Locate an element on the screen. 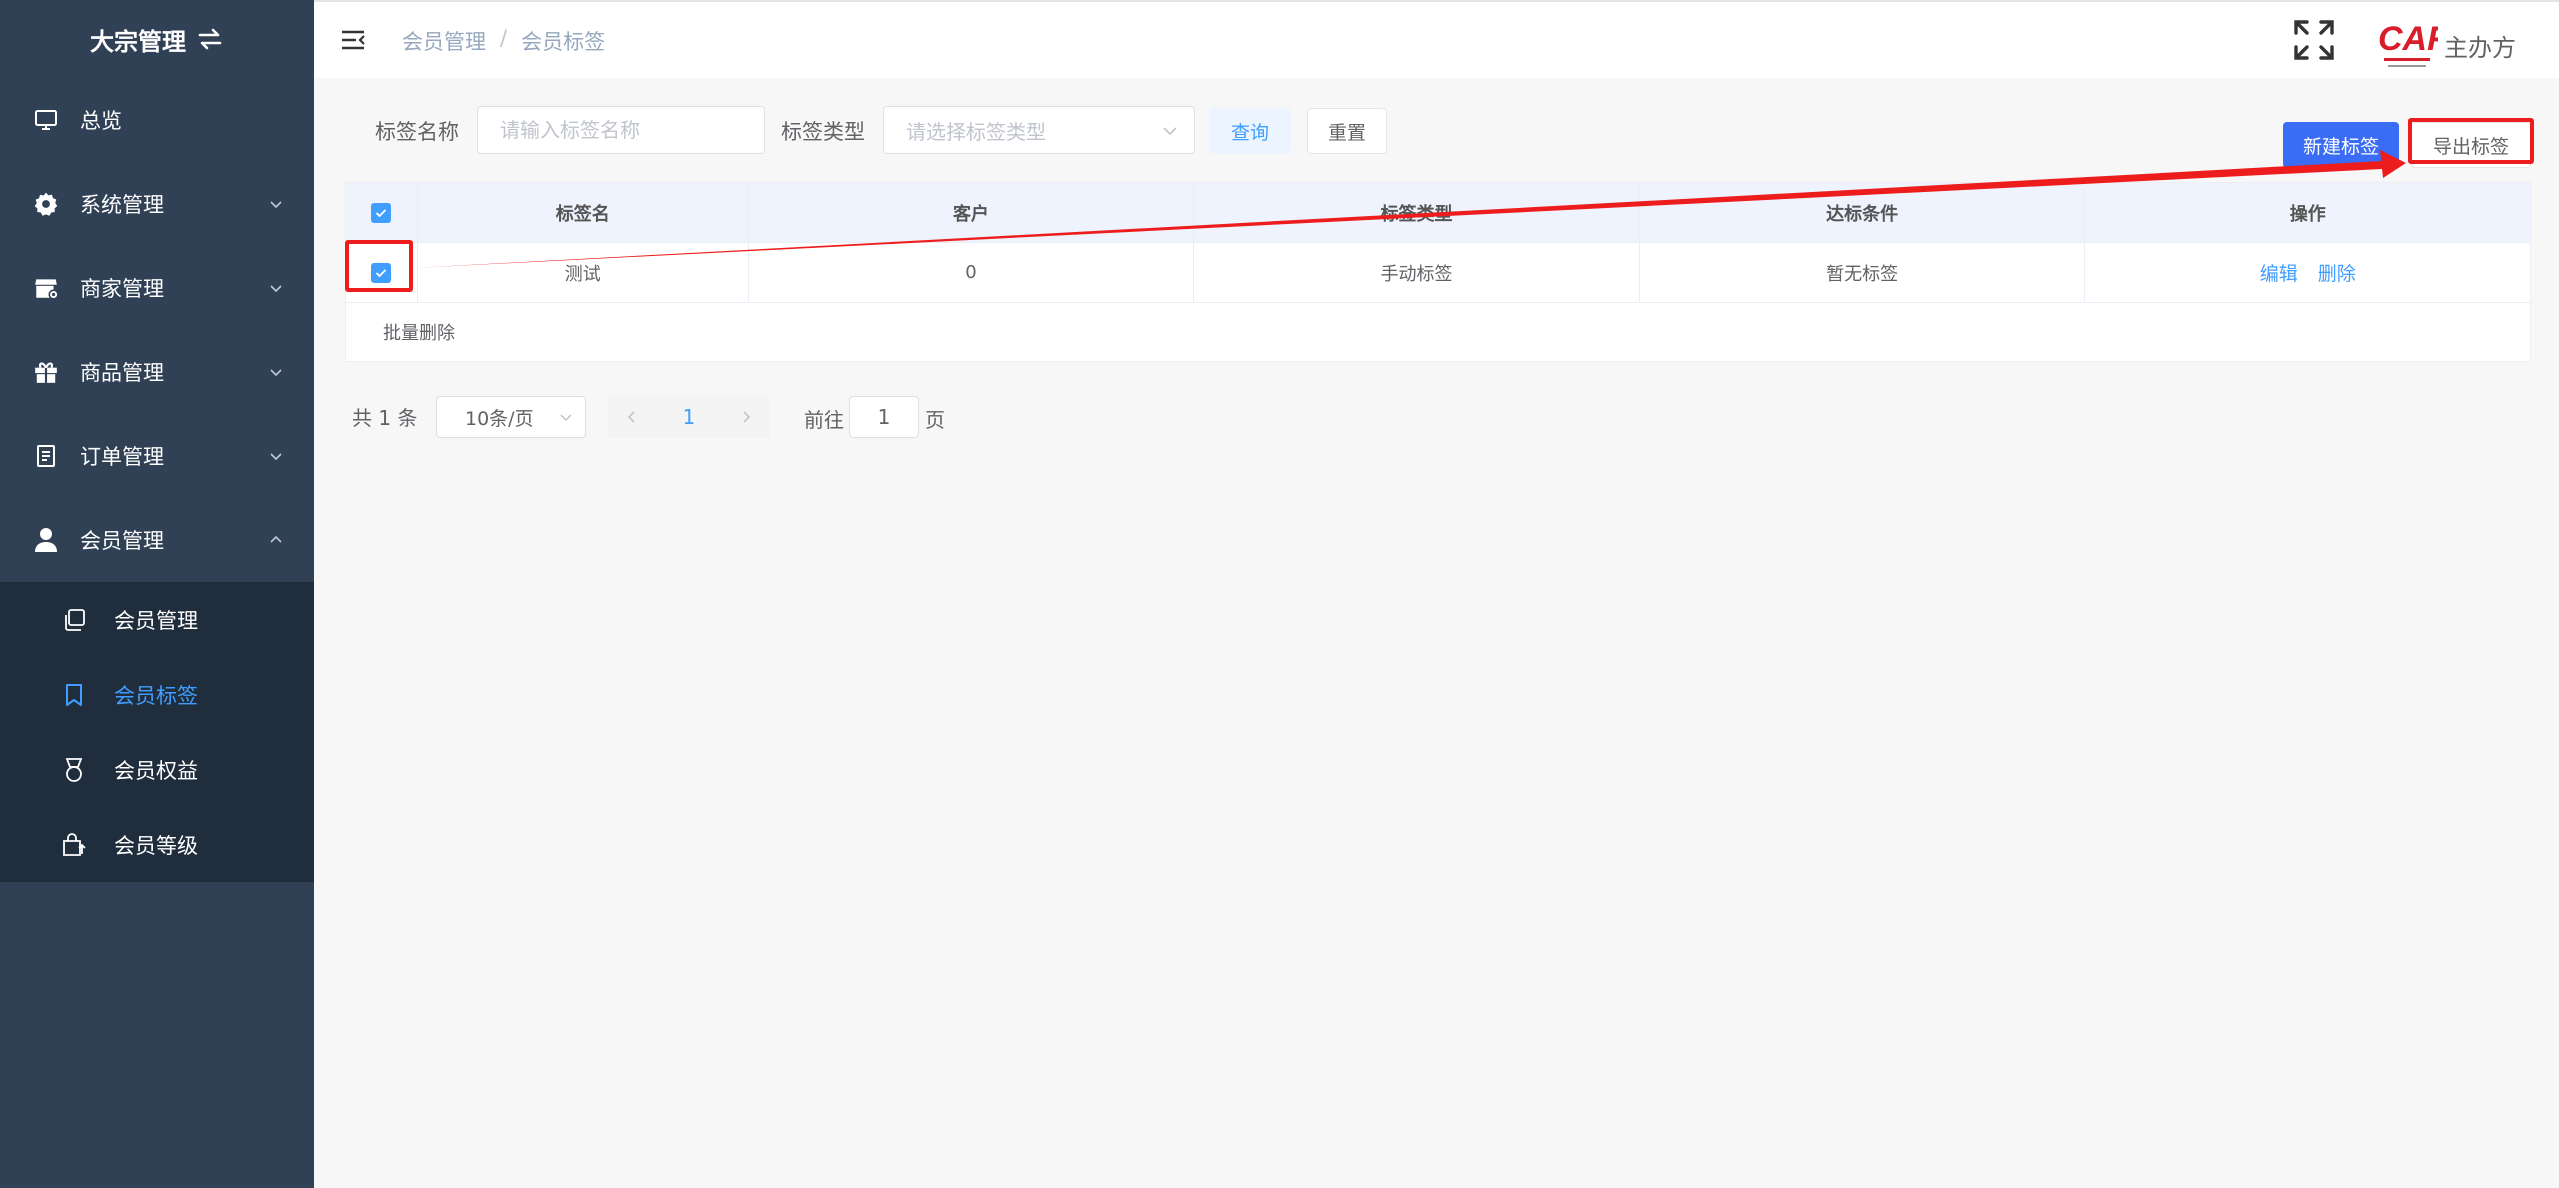  sidebar-item-members: 会员管理 is located at coordinates (157, 540).